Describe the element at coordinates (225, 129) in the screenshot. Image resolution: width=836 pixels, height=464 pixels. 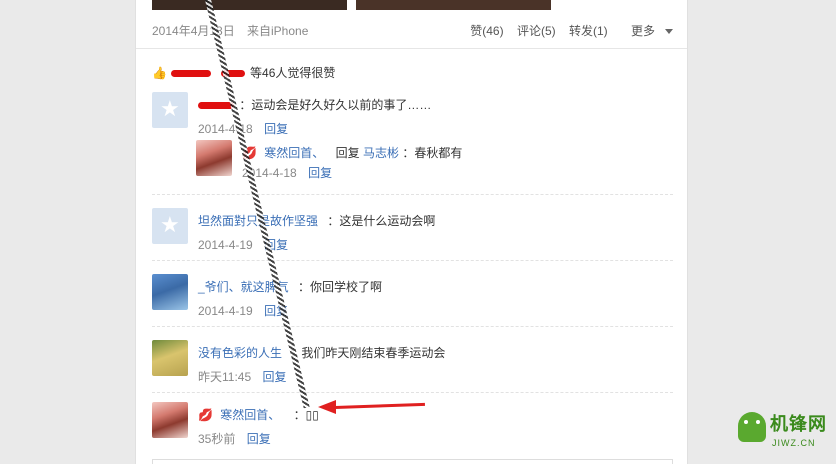
I see `comment-time: 2014-4-18` at that location.